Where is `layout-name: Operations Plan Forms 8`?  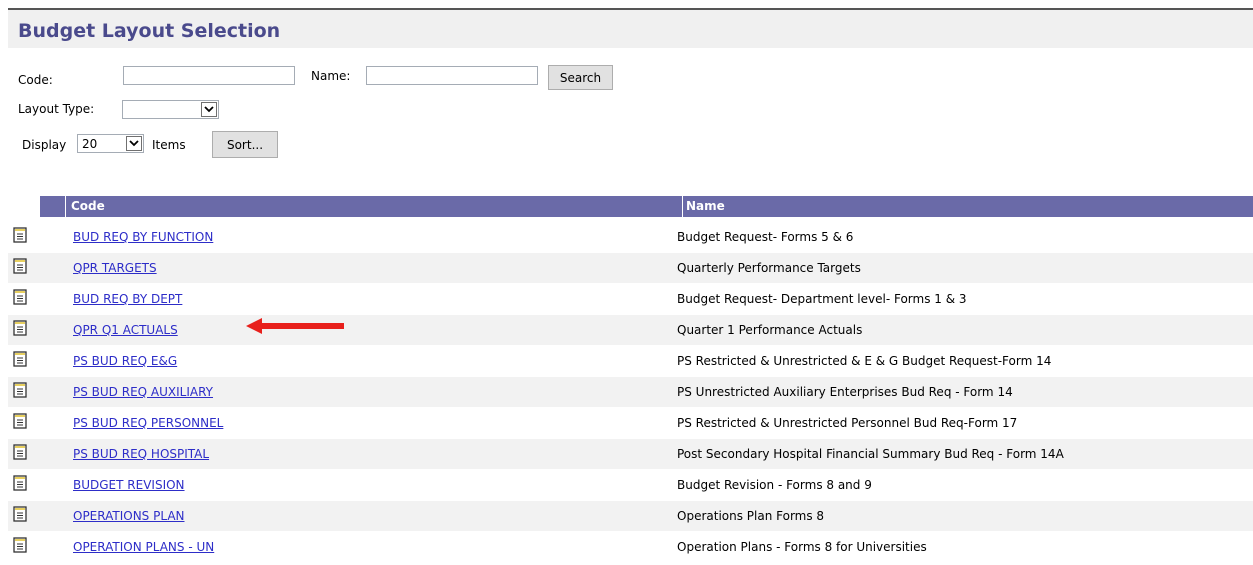 layout-name: Operations Plan Forms 8 is located at coordinates (751, 516).